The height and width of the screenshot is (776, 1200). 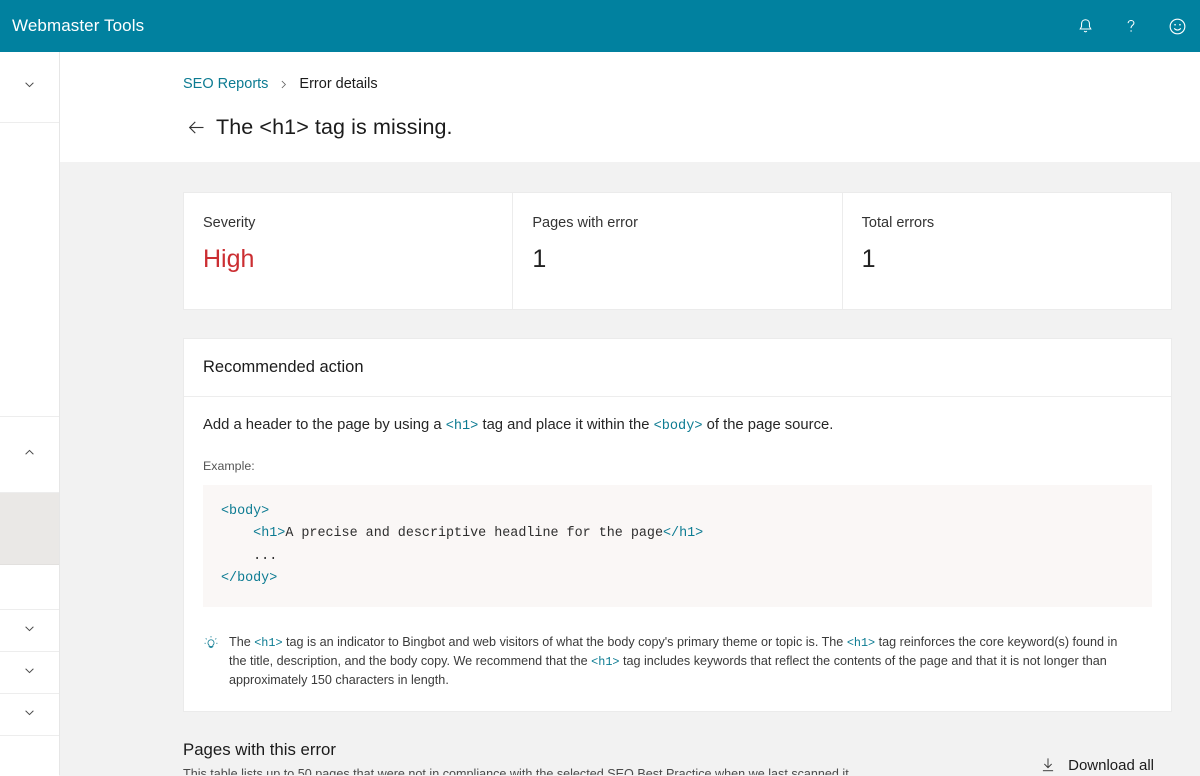 What do you see at coordinates (196, 127) in the screenshot?
I see `back-arrow-icon` at bounding box center [196, 127].